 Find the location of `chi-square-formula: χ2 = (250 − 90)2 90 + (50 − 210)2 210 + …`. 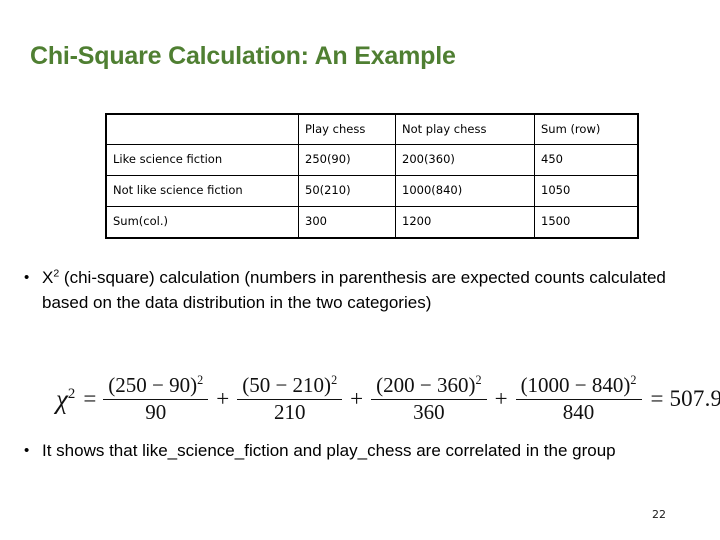

chi-square-formula: χ2 = (250 − 90)2 90 + (50 − 210)2 210 + … is located at coordinates (388, 399).